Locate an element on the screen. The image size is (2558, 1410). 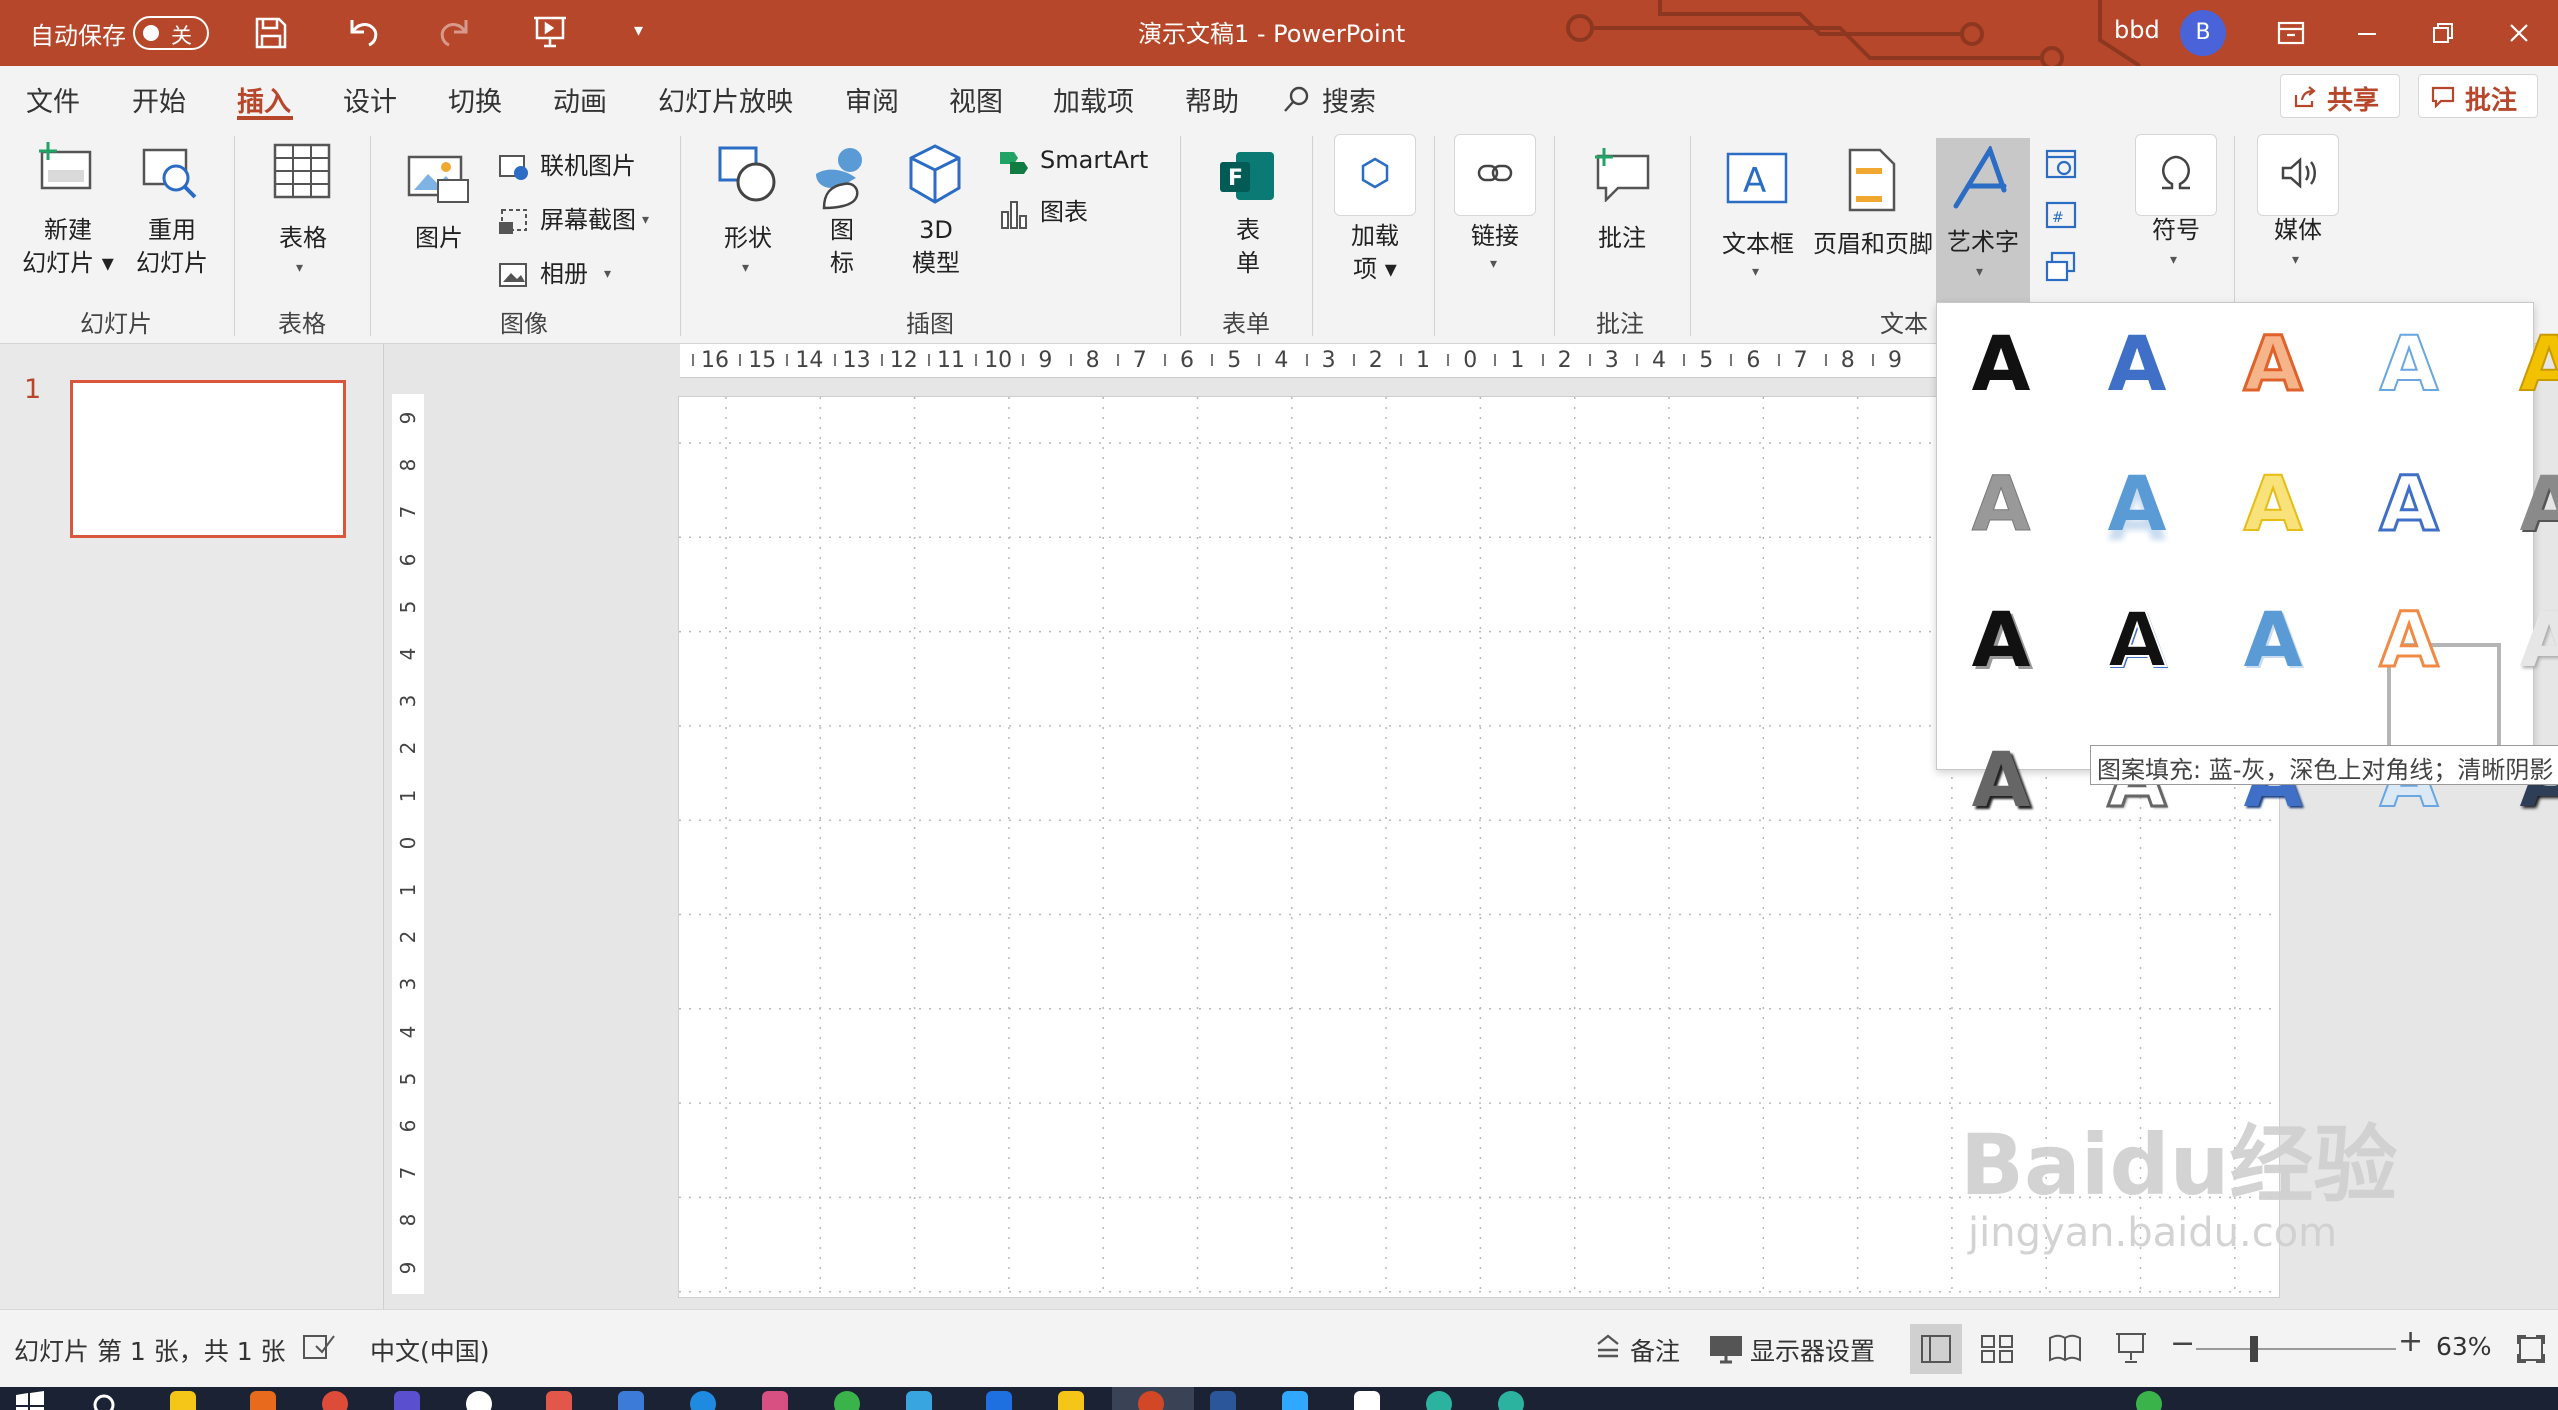
forms-button: F 表单 is located at coordinates (1248, 214).